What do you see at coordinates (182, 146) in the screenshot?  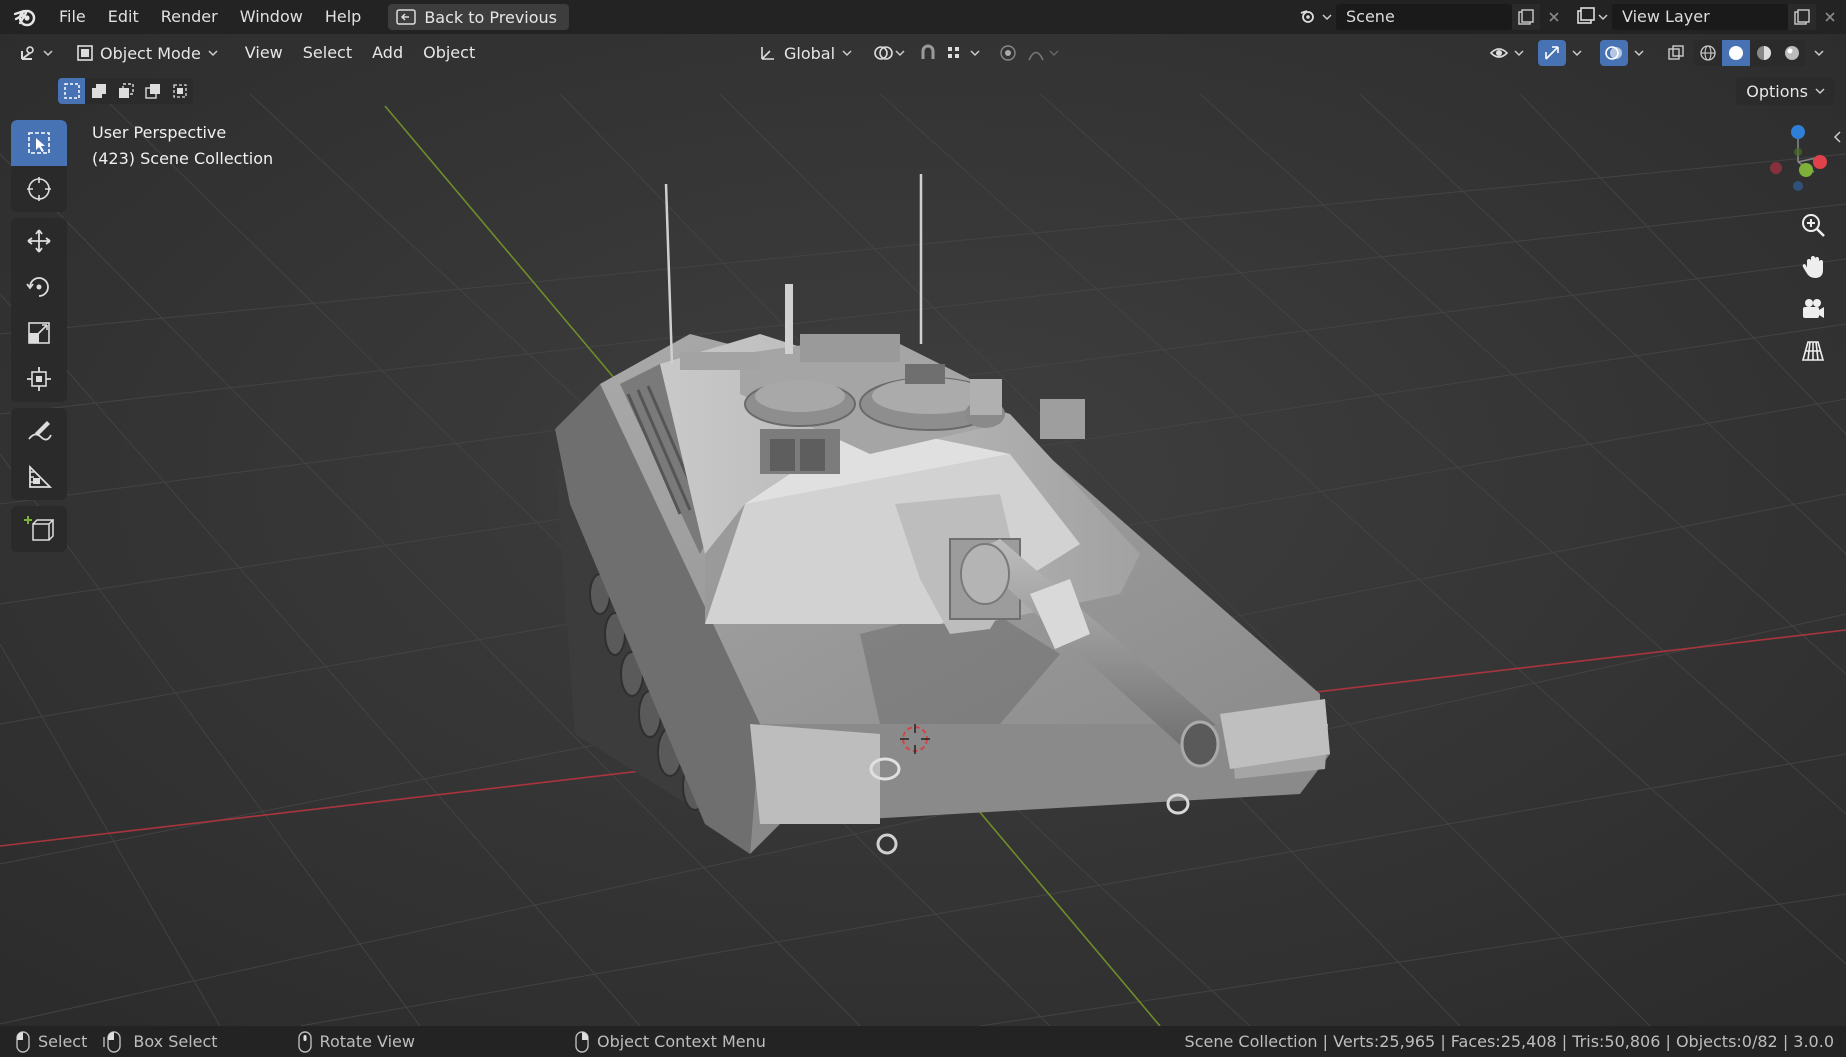 I see `viewport-info: User Perspective (423) Scene Collection` at bounding box center [182, 146].